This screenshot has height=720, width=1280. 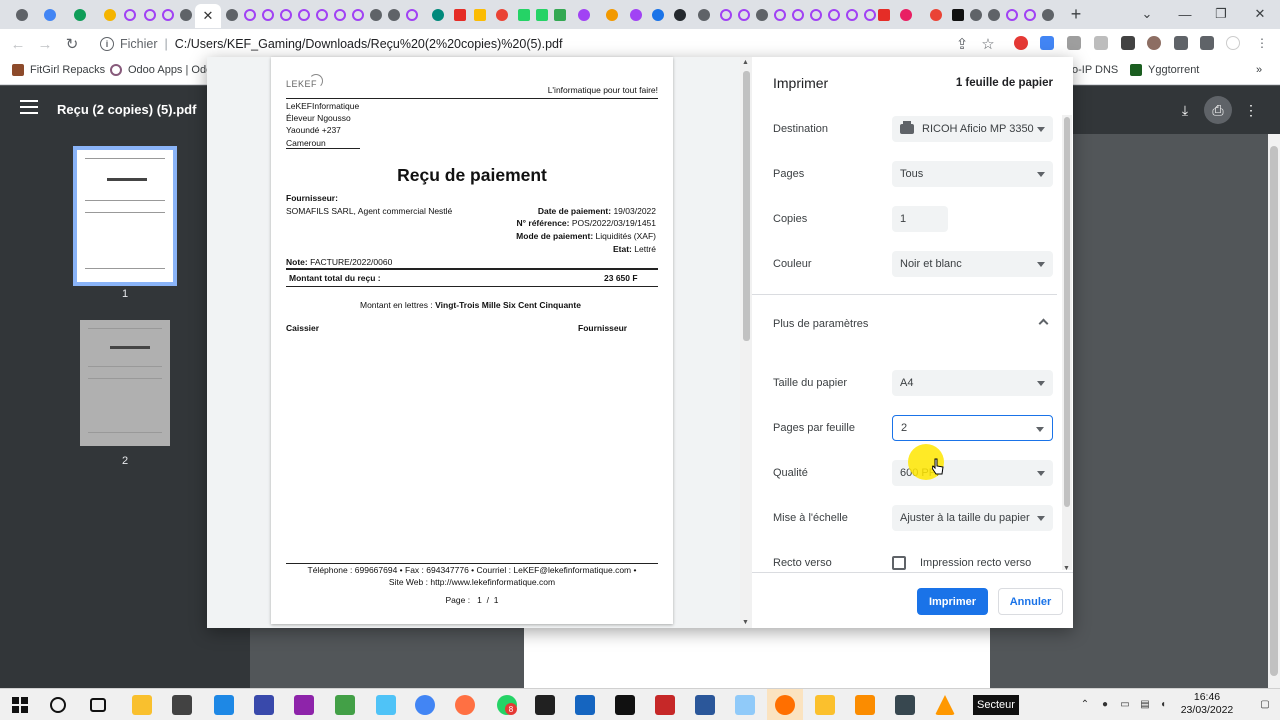 I want to click on bookmark-star-button: ☆, so click(x=988, y=44).